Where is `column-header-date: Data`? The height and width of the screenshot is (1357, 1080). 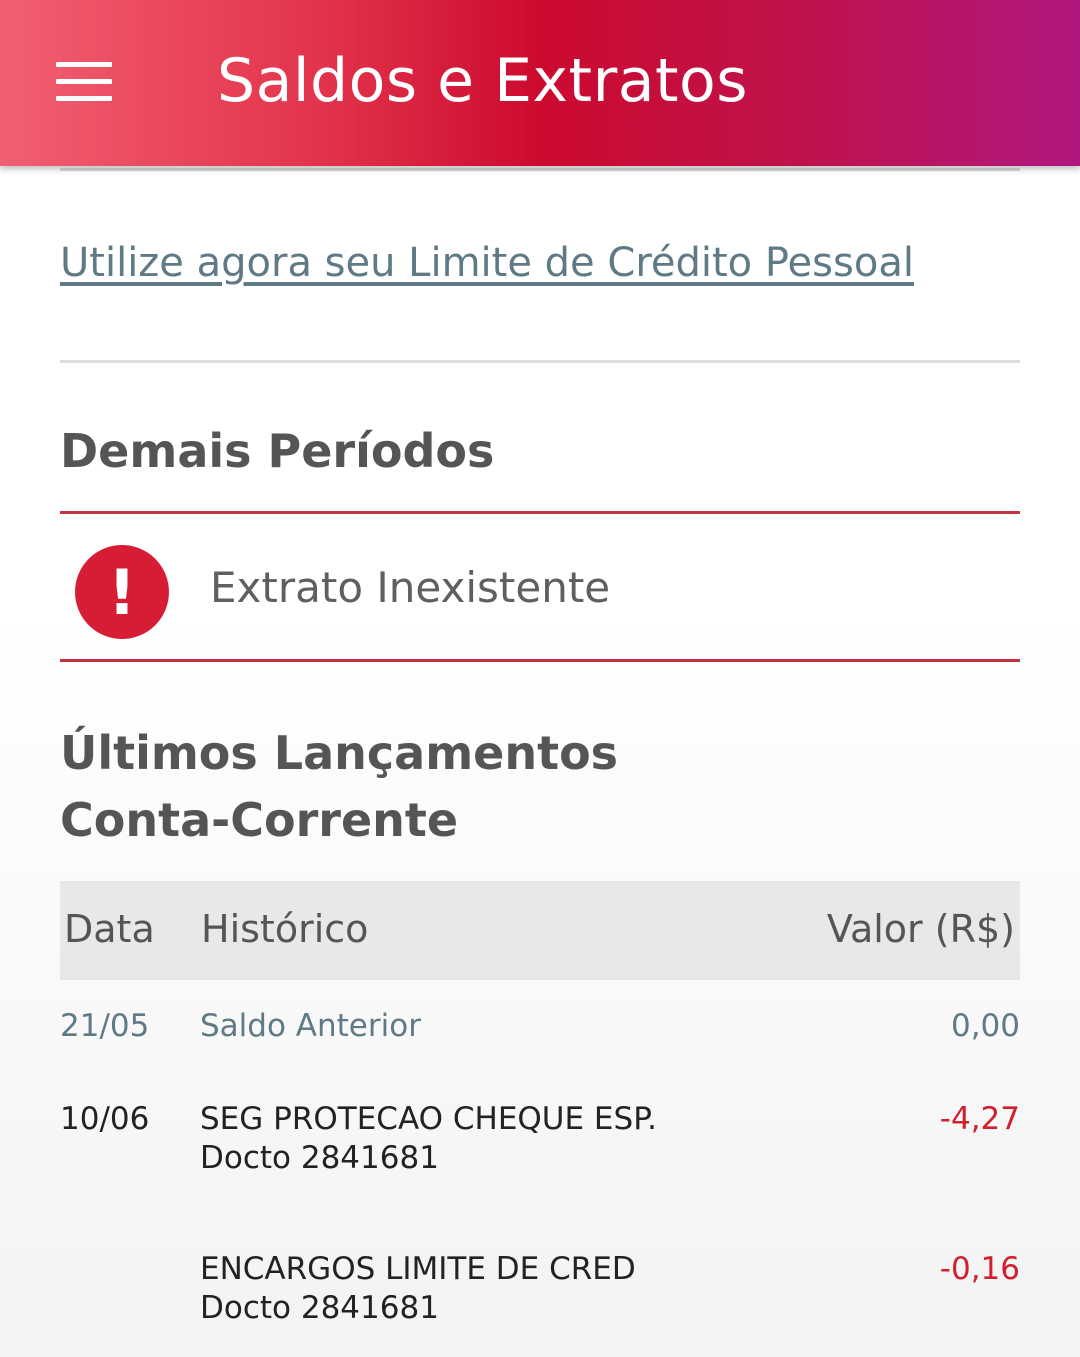
column-header-date: Data is located at coordinates (109, 929).